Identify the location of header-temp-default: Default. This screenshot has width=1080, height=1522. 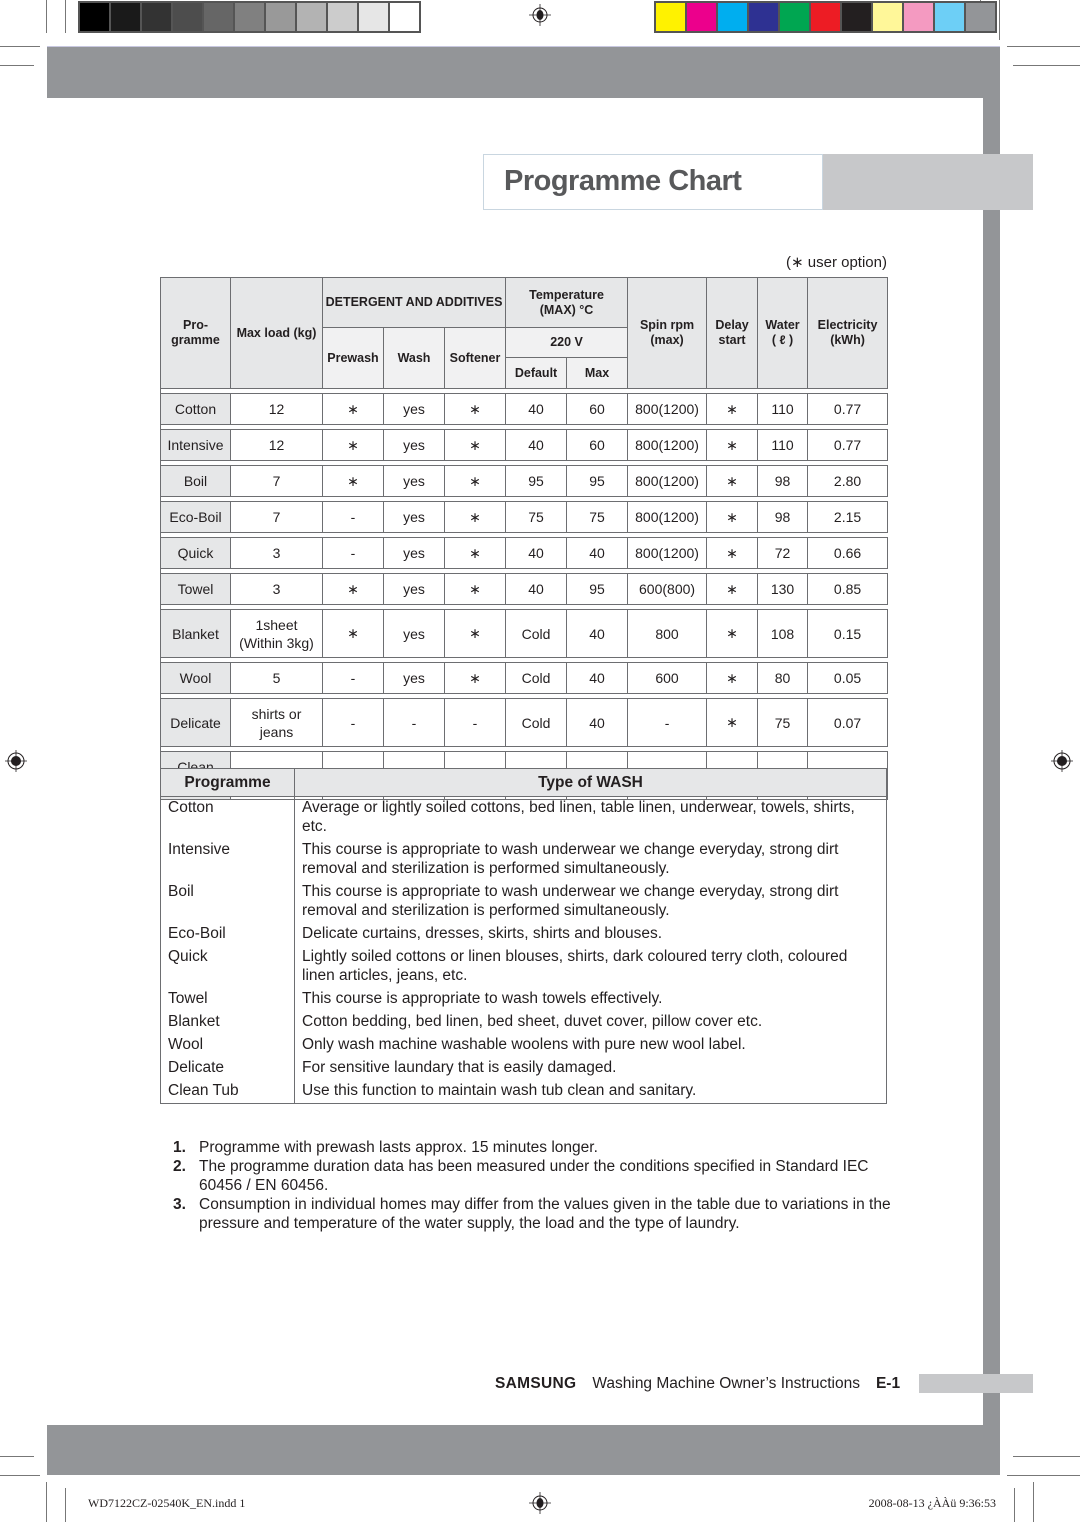
(536, 373).